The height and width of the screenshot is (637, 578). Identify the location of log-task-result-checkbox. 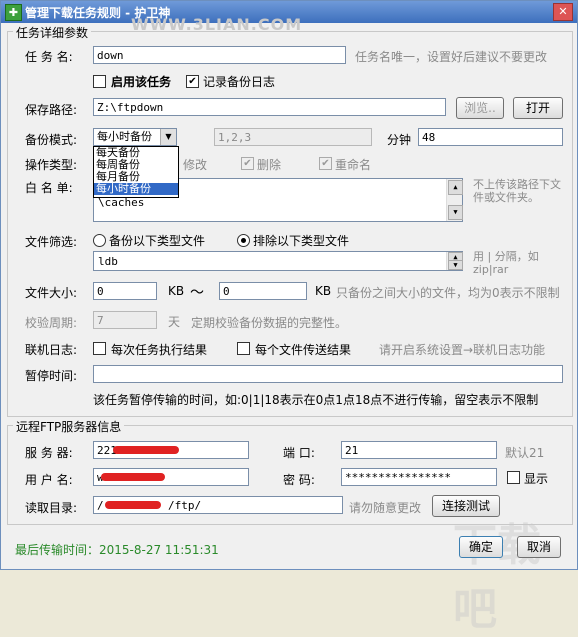
(99, 348).